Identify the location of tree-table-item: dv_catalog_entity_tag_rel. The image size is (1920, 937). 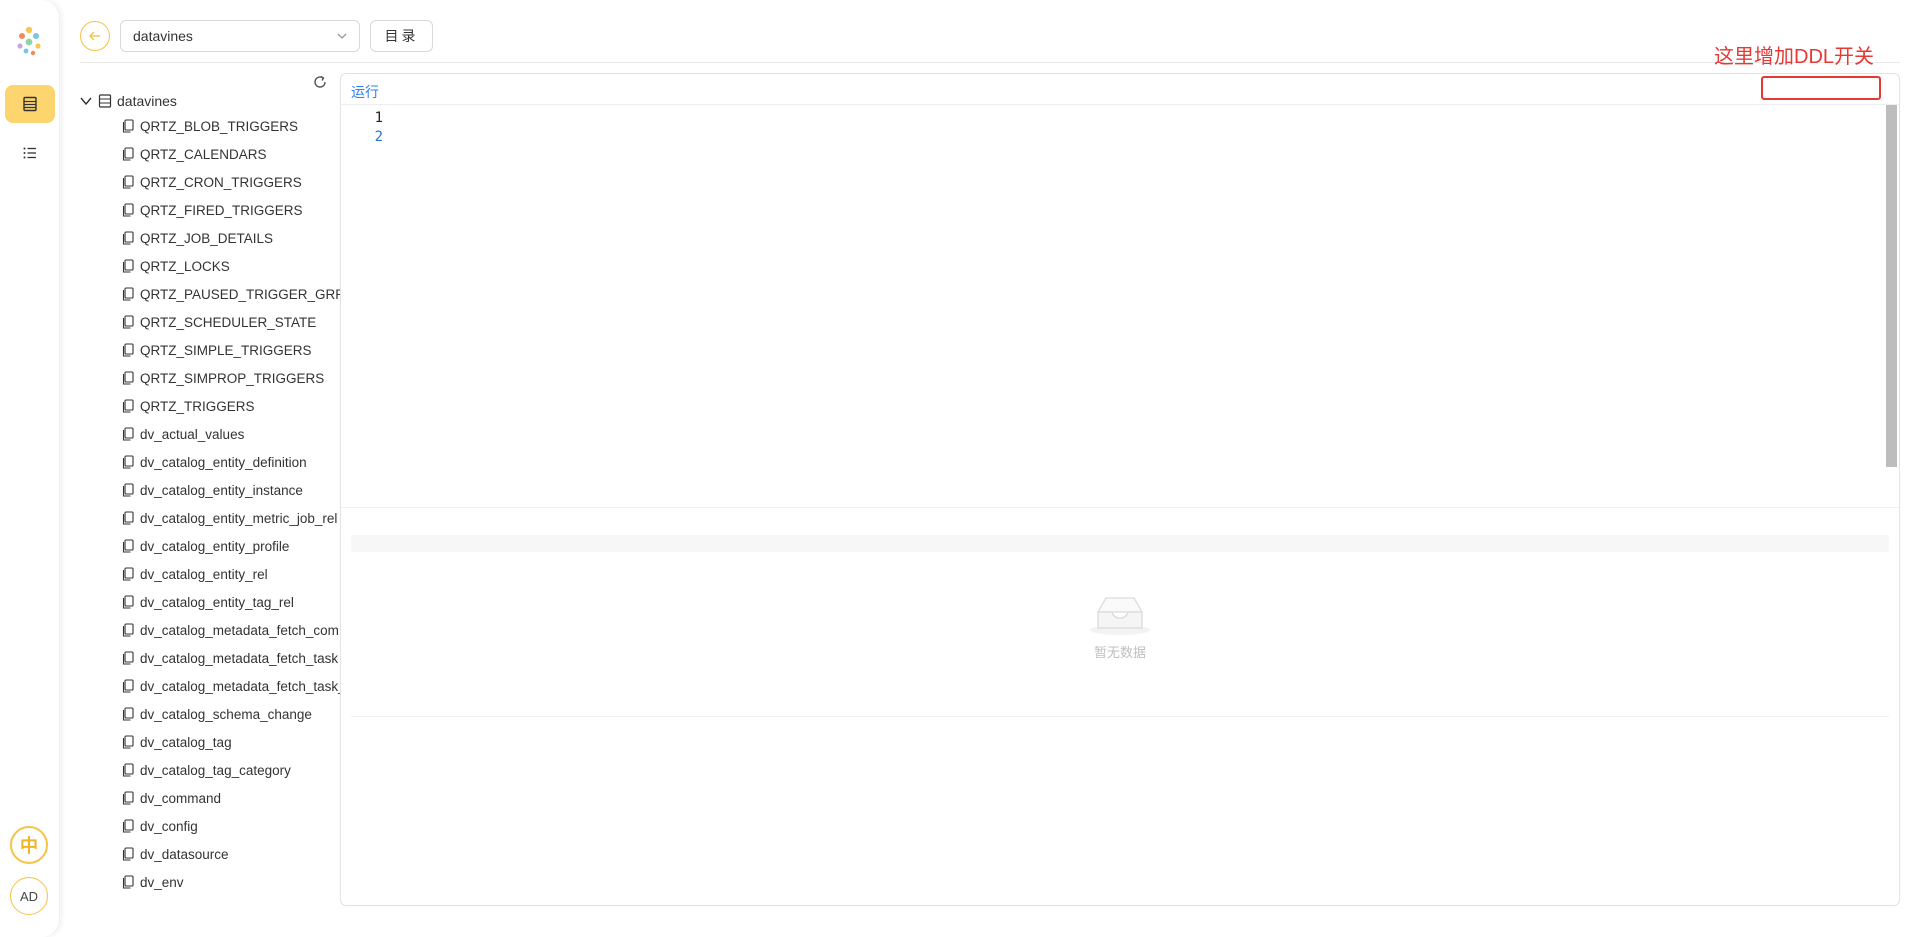
(209, 602).